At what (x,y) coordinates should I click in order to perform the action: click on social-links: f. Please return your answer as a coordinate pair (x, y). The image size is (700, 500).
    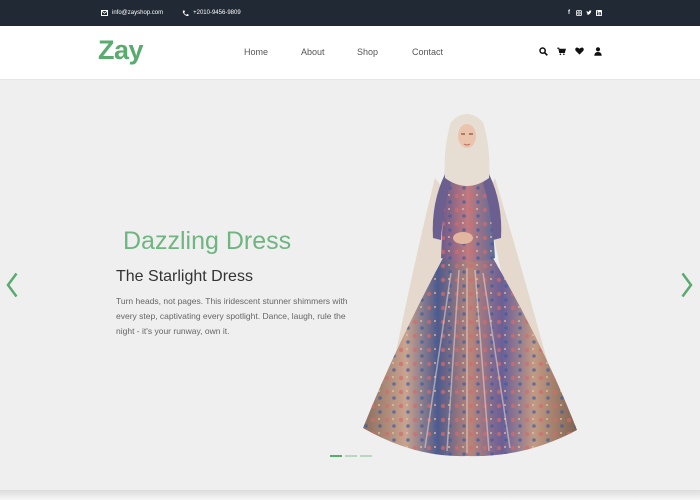
    Looking at the image, I should click on (584, 13).